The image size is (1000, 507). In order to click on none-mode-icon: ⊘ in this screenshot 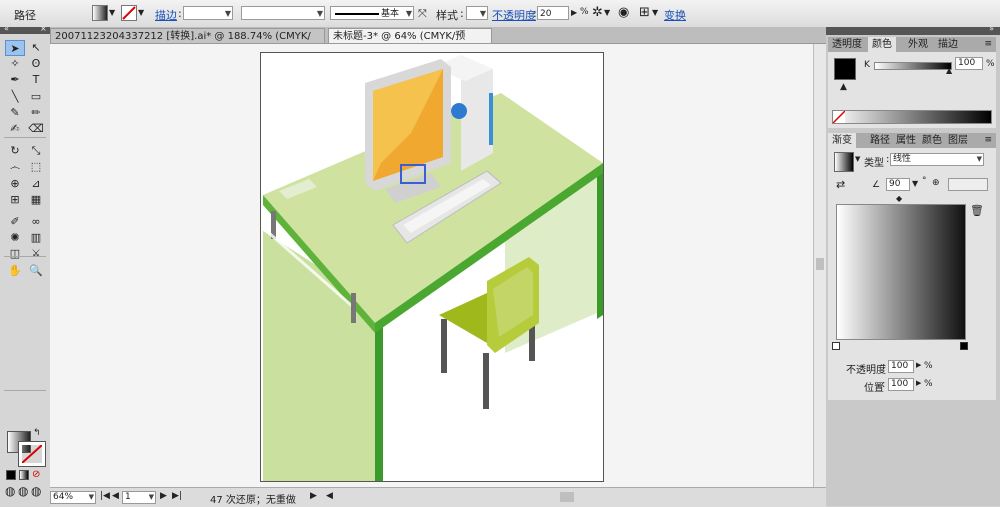, I will do `click(36, 474)`.